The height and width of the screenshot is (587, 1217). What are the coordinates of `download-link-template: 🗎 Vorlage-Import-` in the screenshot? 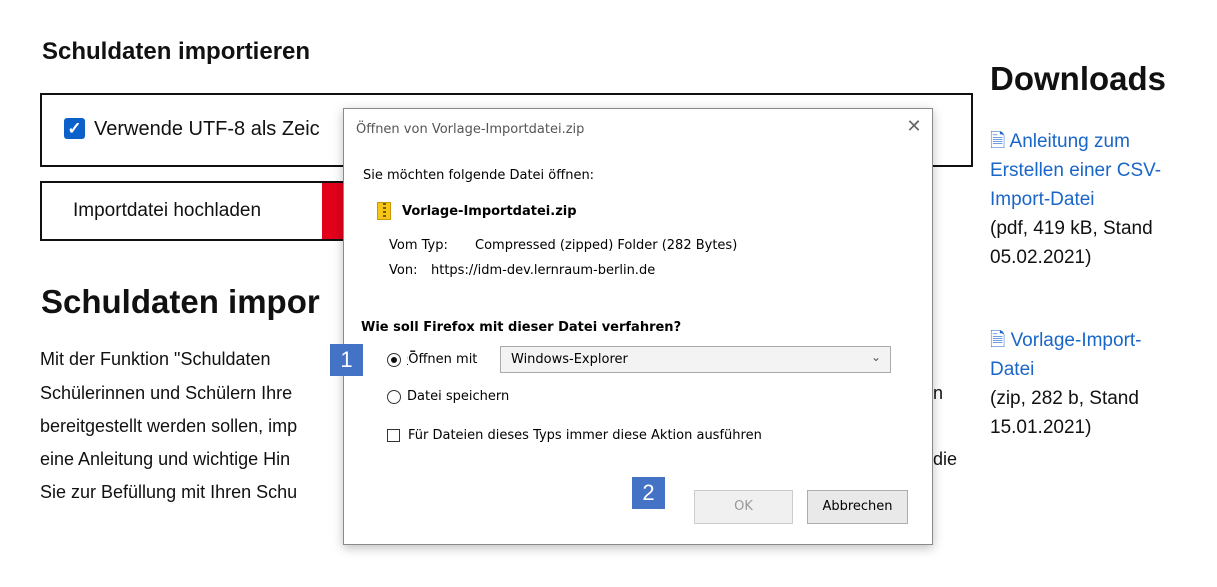 It's located at (1066, 340).